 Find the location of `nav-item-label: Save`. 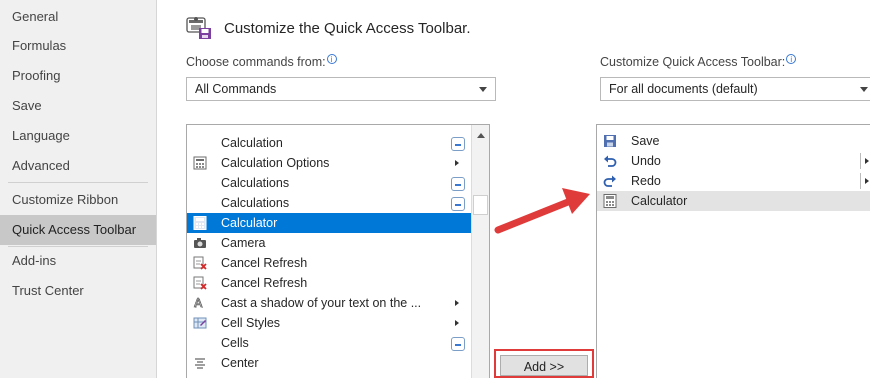

nav-item-label: Save is located at coordinates (27, 105).